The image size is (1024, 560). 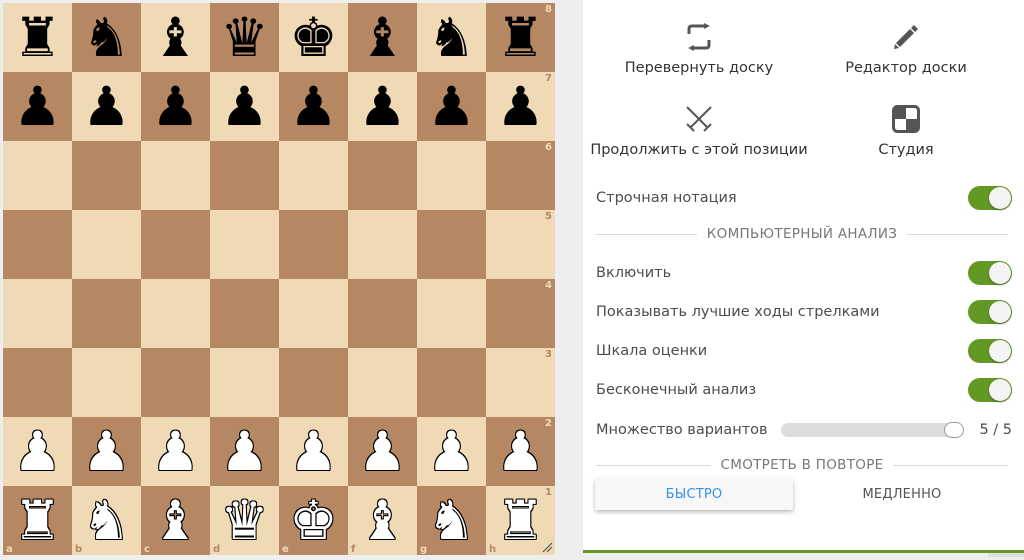 I want to click on square-f2: ♟, so click(x=382, y=451).